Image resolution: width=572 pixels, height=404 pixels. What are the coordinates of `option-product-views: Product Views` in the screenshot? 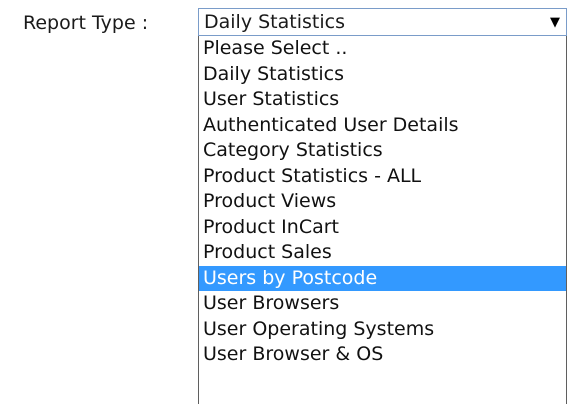 It's located at (382, 202).